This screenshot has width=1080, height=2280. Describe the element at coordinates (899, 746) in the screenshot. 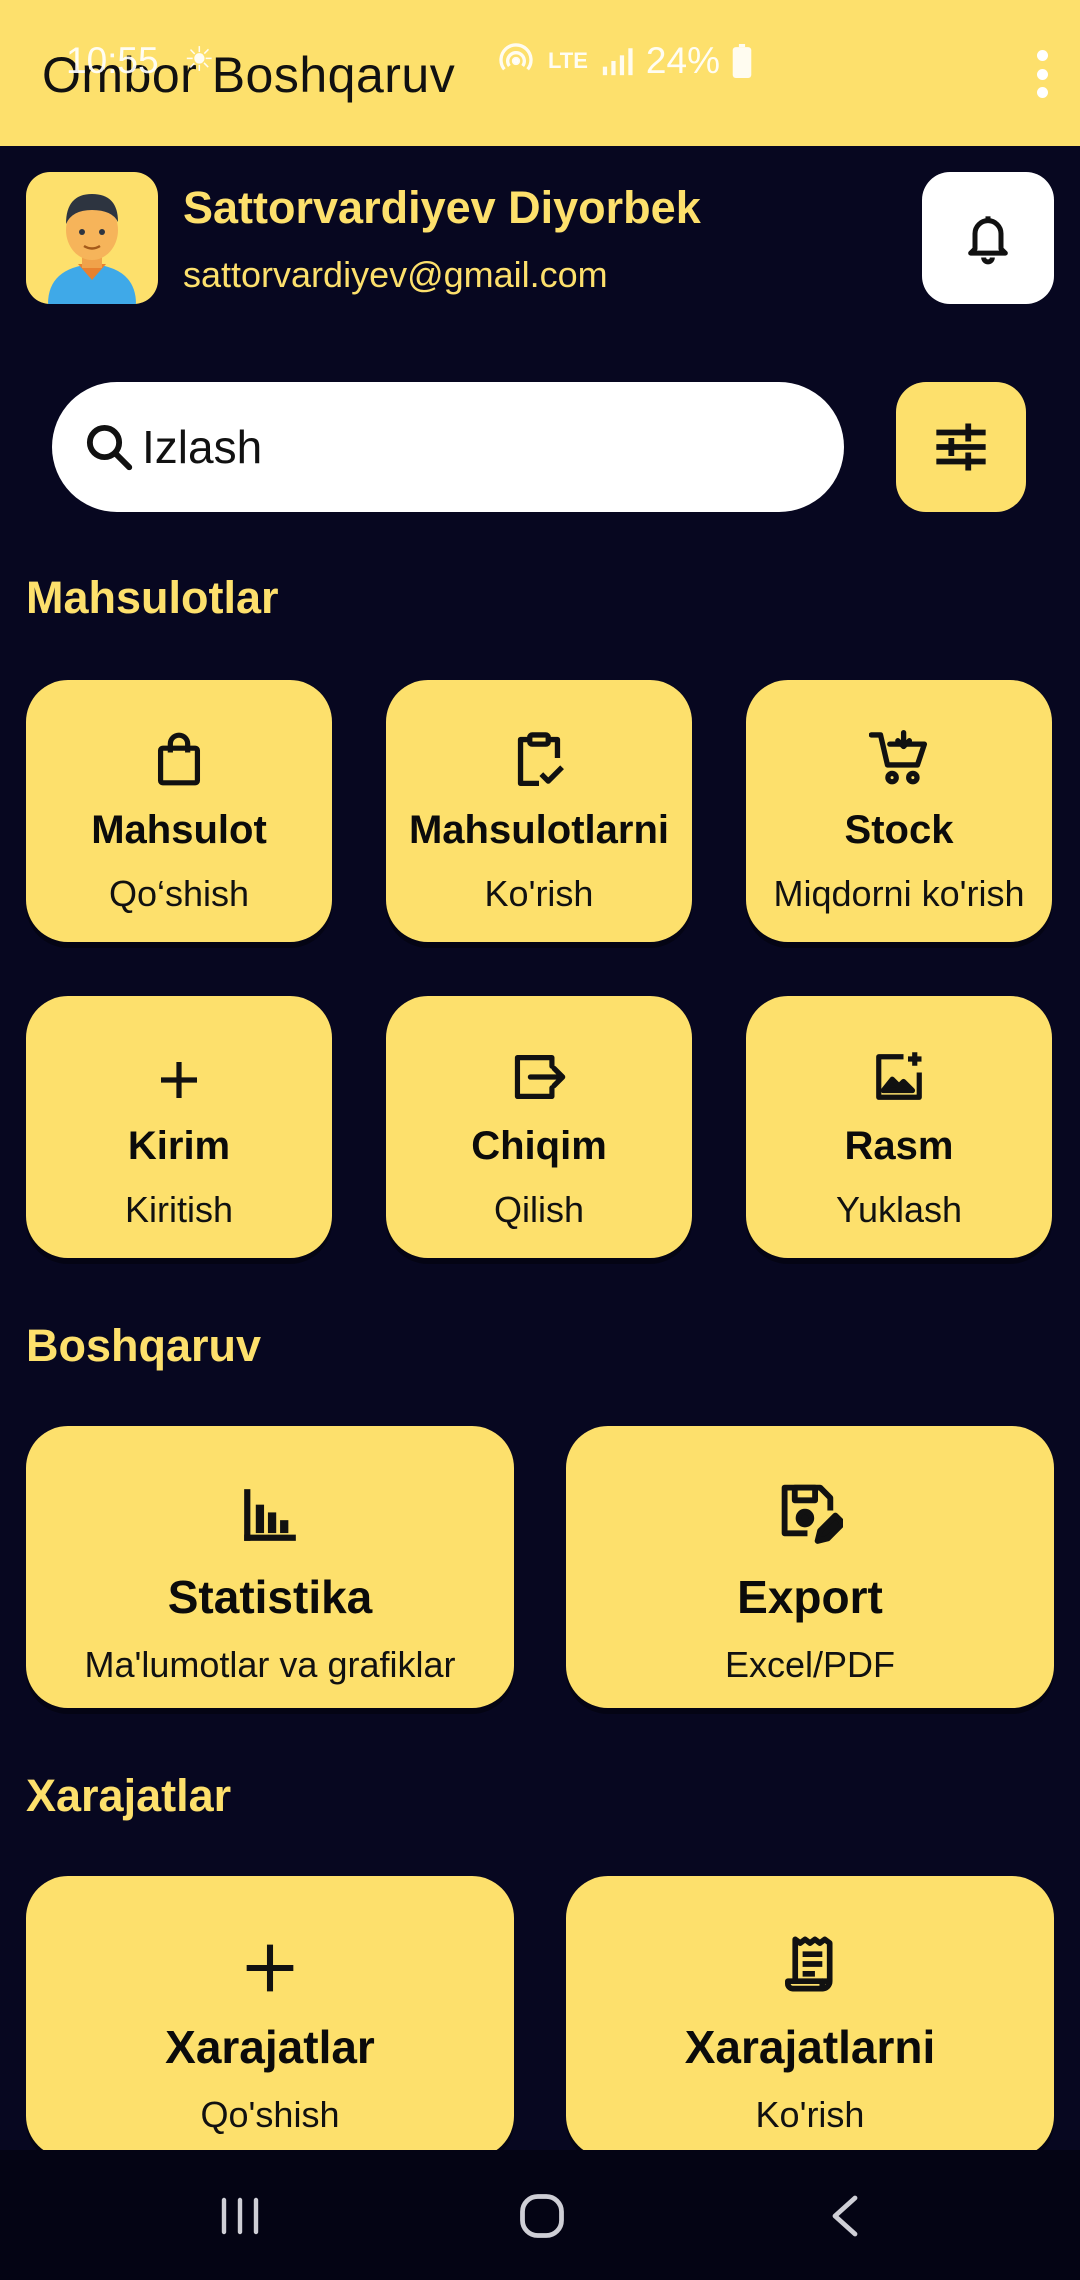

I see `cart-icon` at that location.